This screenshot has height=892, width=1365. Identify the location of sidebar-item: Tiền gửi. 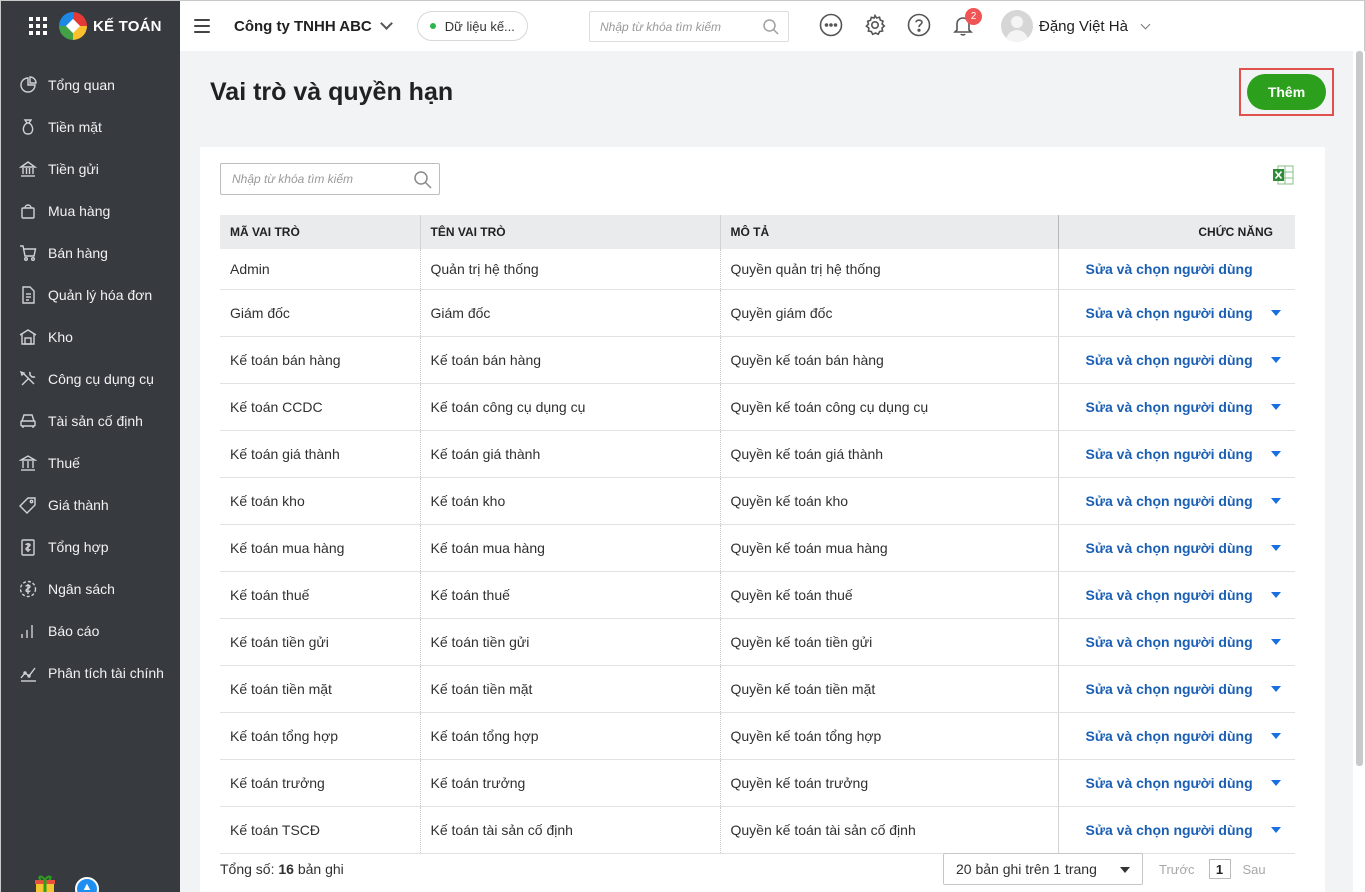
(90, 169).